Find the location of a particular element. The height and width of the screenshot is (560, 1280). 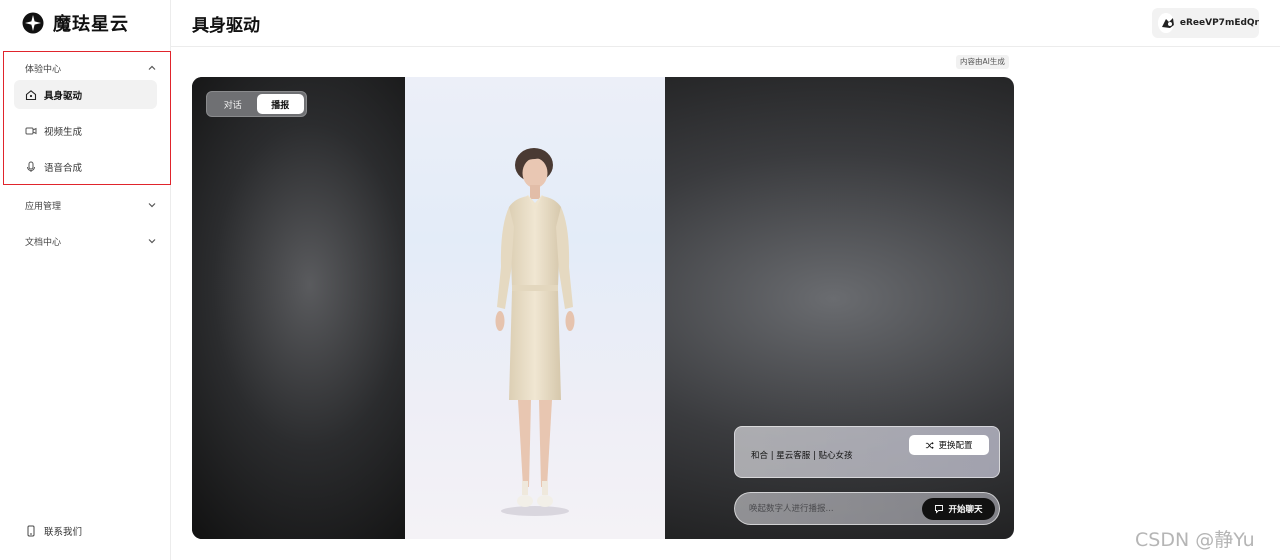

sidebar: 魔珐星云 体验中心 具身驱动 视频生成 语音合成 应用管理 文档中心 联系我们 is located at coordinates (85, 280).